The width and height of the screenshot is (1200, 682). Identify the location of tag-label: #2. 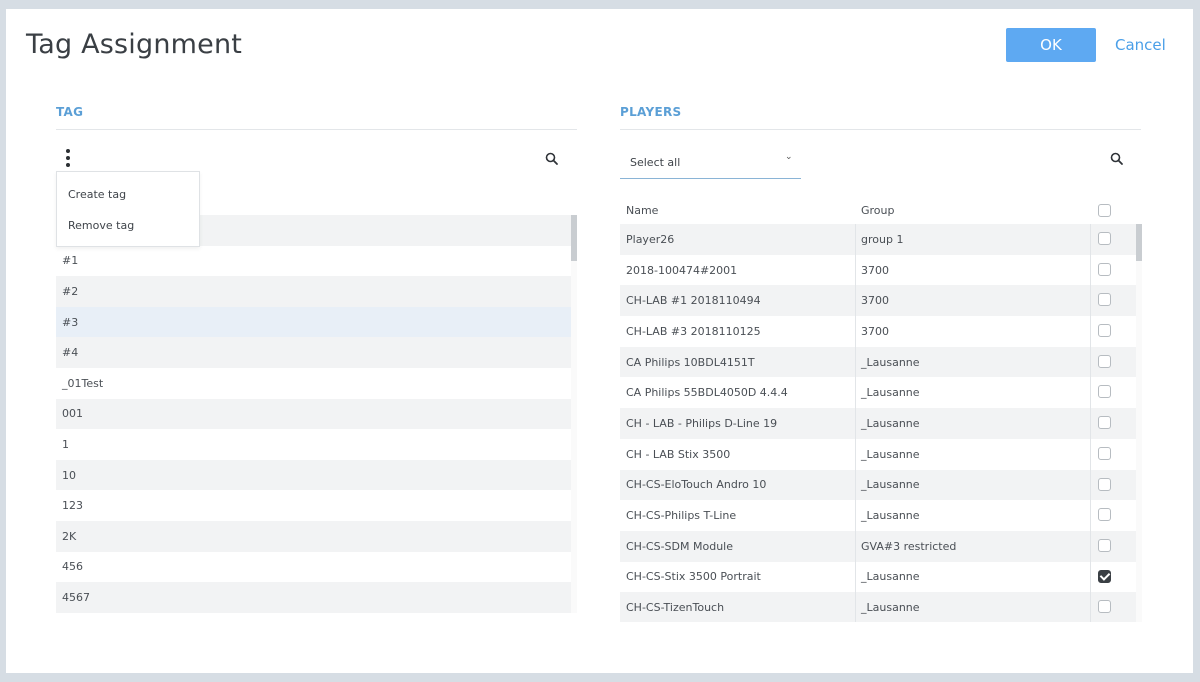
(70, 291).